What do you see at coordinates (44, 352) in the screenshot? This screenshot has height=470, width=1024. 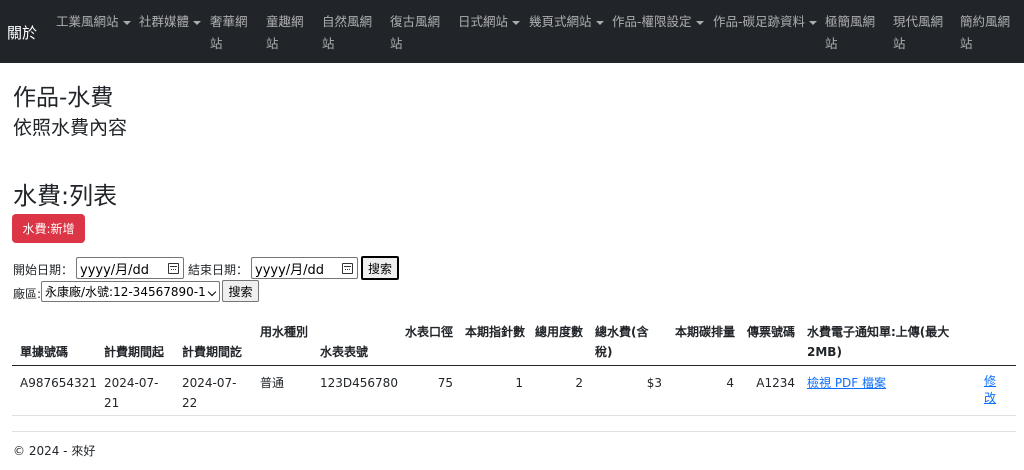 I see `col-header-doc-no: 單據號碼` at bounding box center [44, 352].